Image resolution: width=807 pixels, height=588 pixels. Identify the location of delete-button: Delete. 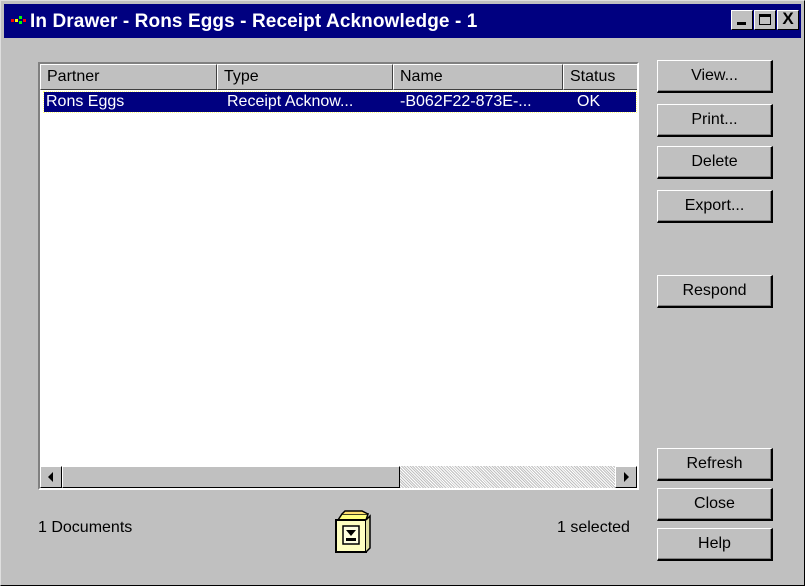
(715, 162).